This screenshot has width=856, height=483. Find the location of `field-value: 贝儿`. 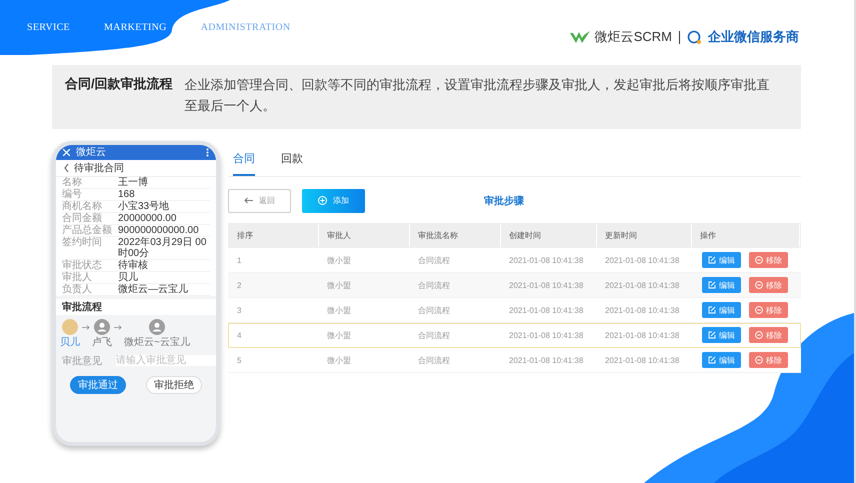

field-value: 贝儿 is located at coordinates (128, 277).